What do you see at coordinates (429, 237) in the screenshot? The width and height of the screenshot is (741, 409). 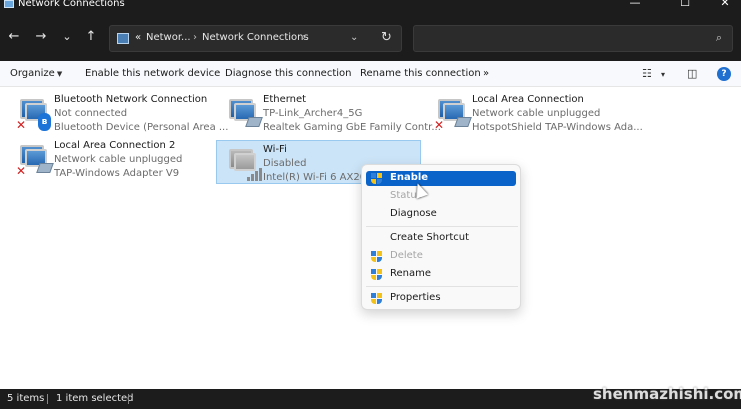 I see `menu-item-label: Create Shortcut` at bounding box center [429, 237].